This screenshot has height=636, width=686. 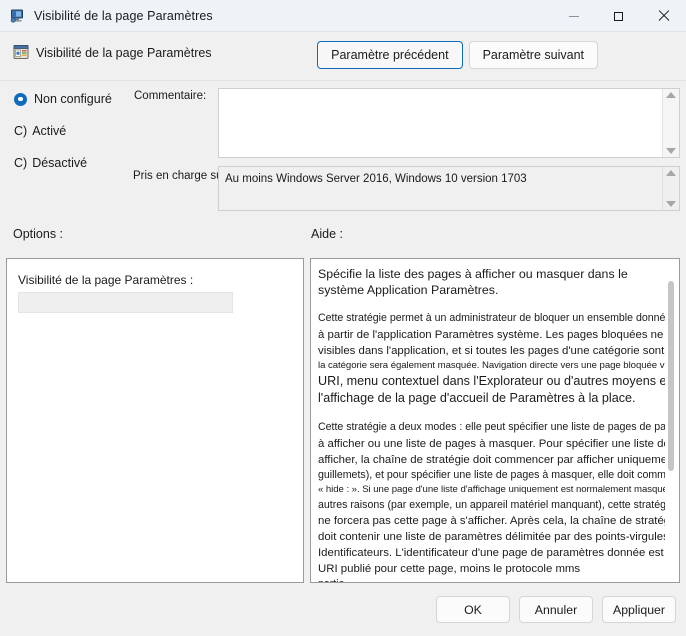 What do you see at coordinates (20, 99) in the screenshot?
I see `radio-selected-icon` at bounding box center [20, 99].